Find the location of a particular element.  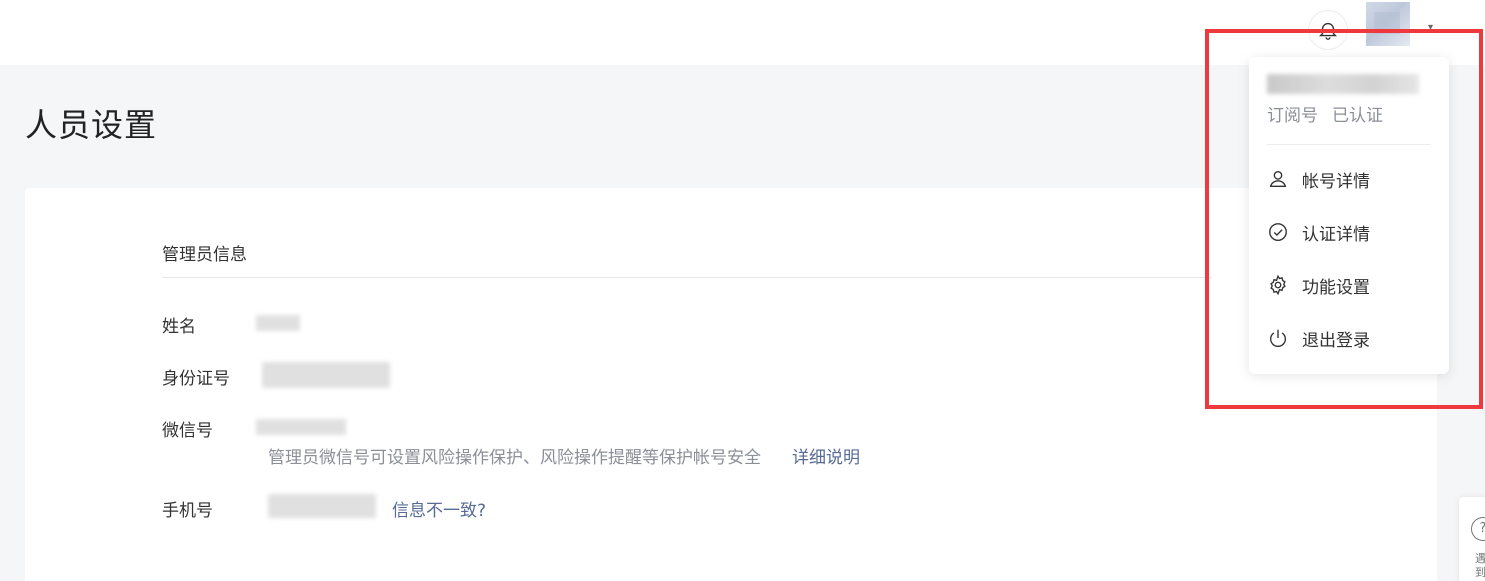

dropdown-divider is located at coordinates (1349, 144).